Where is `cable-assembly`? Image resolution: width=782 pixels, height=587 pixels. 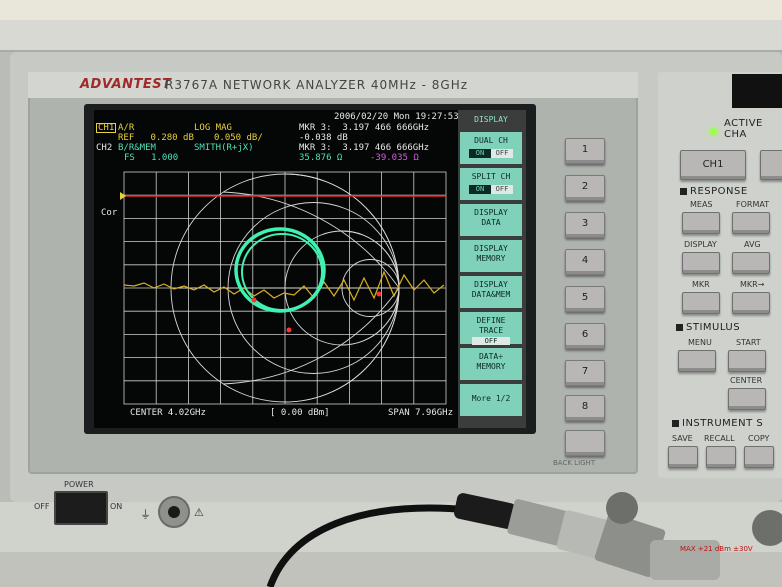
cable-assembly is located at coordinates (524, 539).